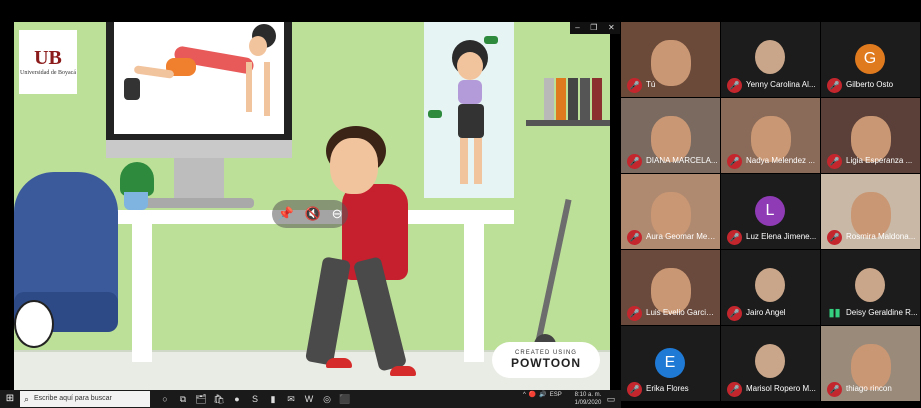 The image size is (921, 408). I want to click on monitor-stand, so click(199, 178).